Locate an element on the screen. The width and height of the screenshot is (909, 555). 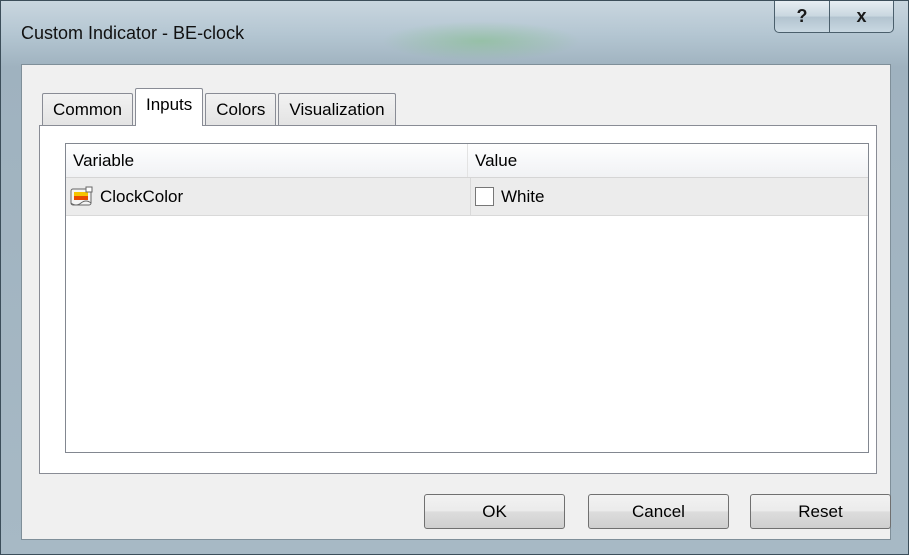
table-row: ClockColor White is located at coordinates (467, 197).